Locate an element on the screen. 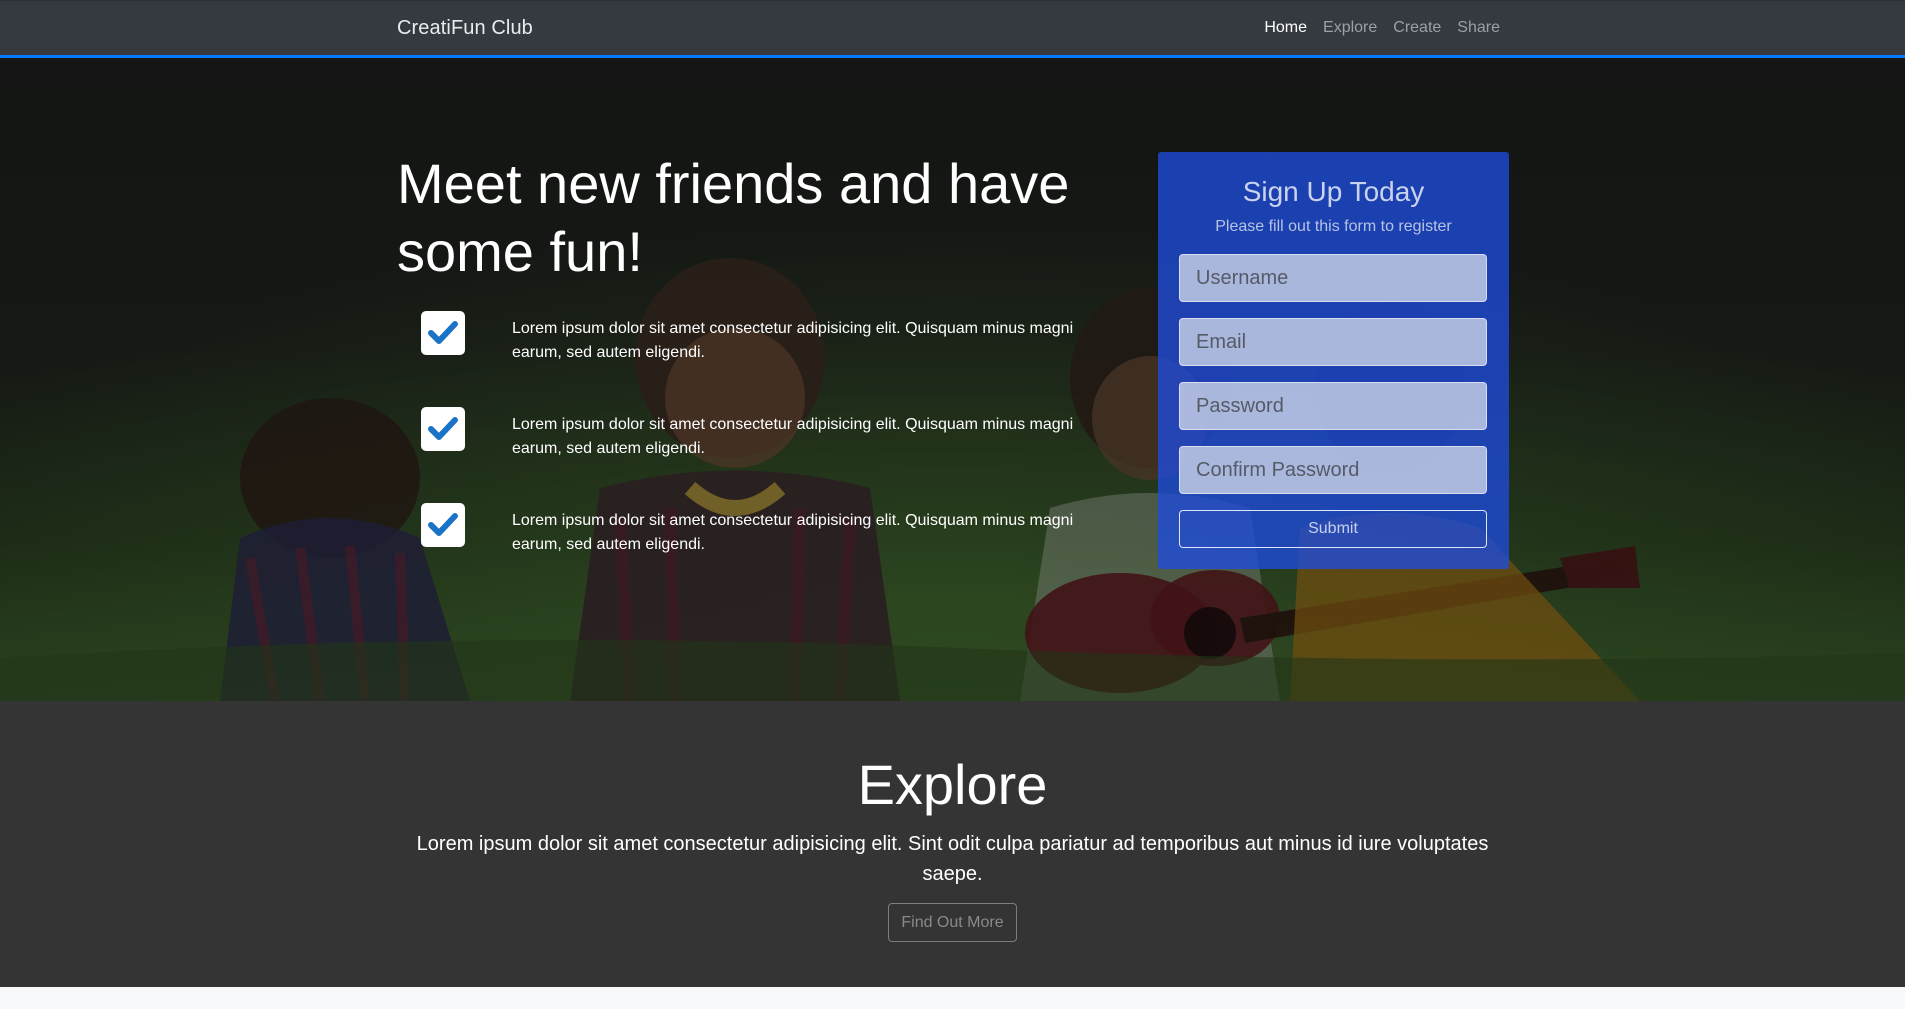 This screenshot has width=1905, height=1009. find-out-more-button: Find Out More is located at coordinates (952, 922).